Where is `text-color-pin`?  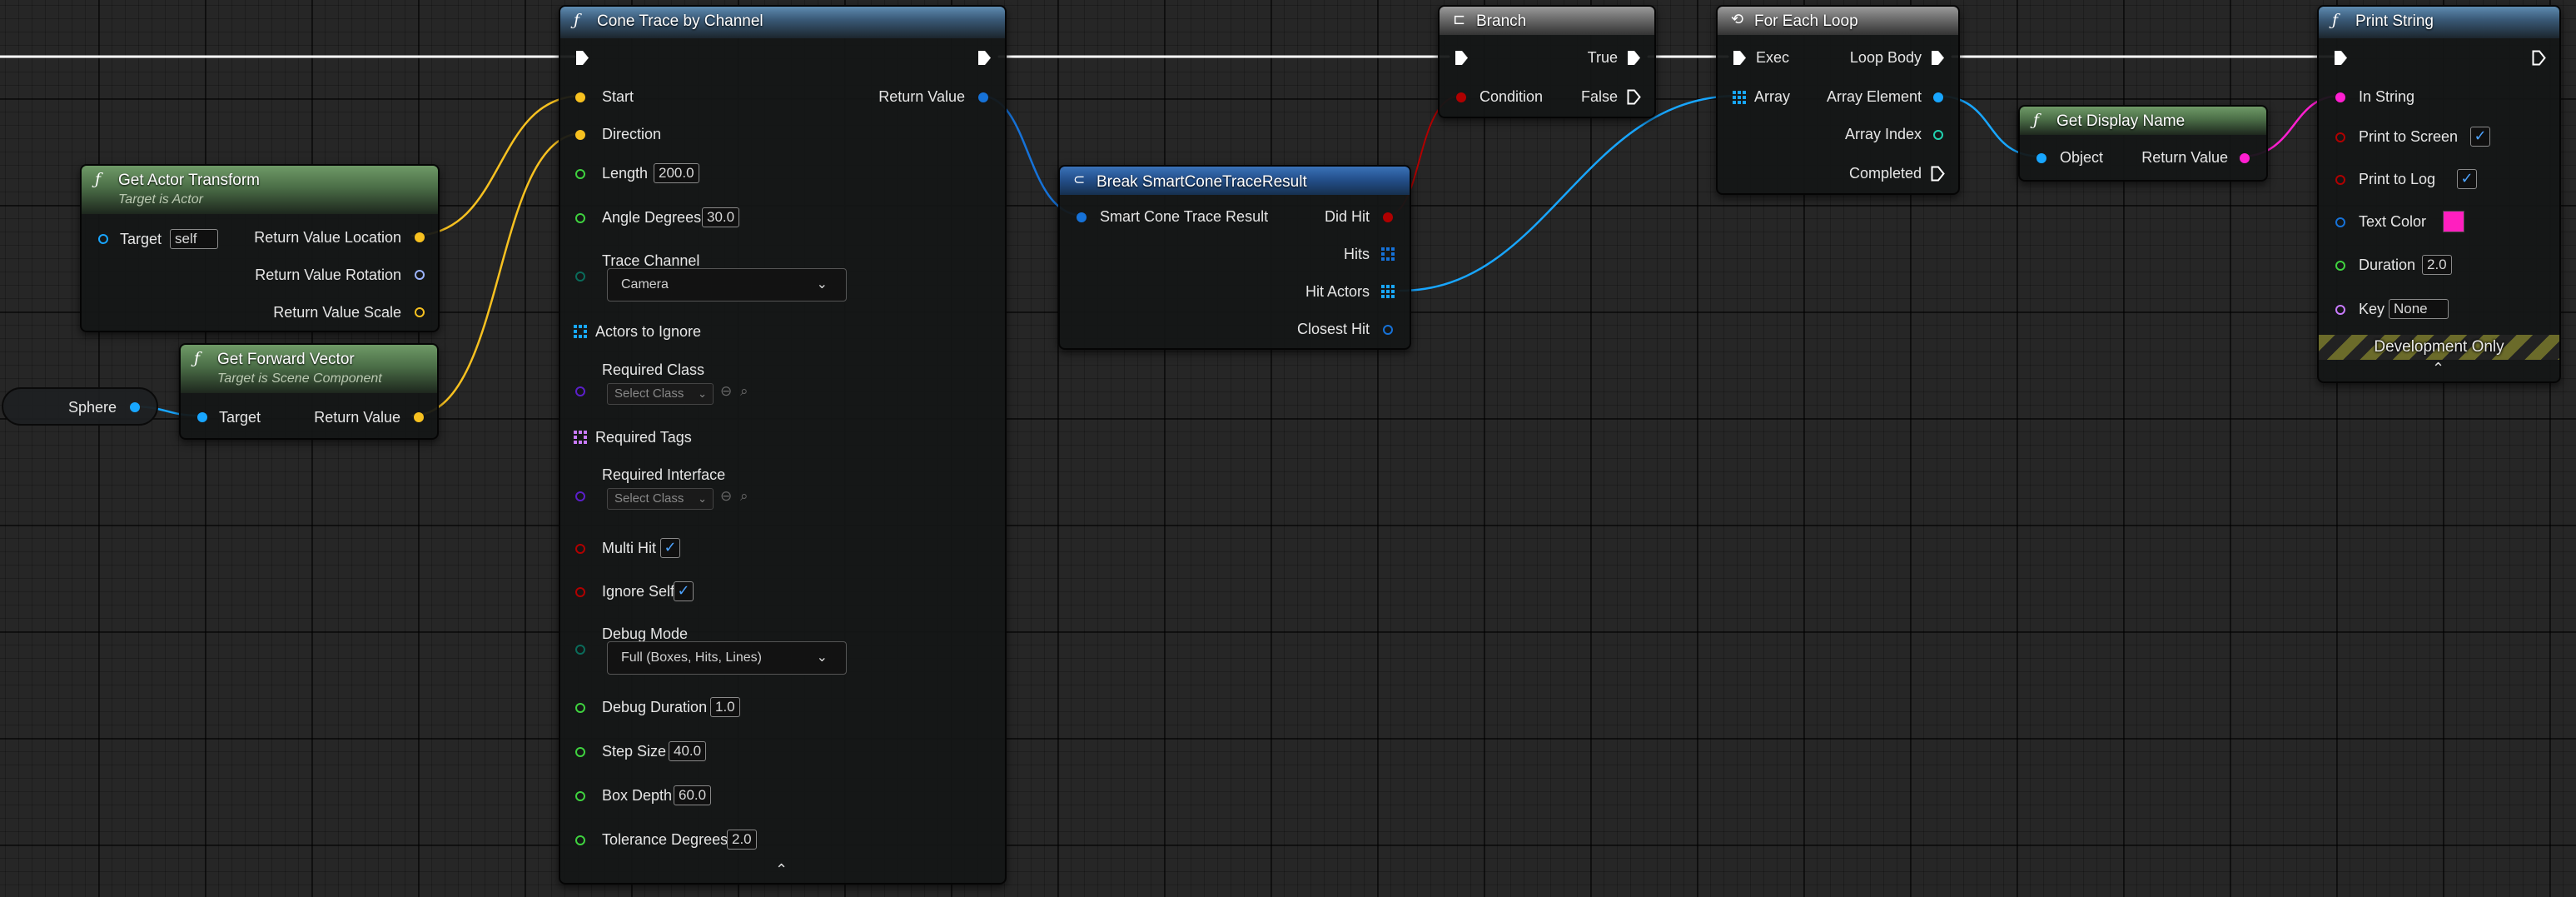
text-color-pin is located at coordinates (2340, 222).